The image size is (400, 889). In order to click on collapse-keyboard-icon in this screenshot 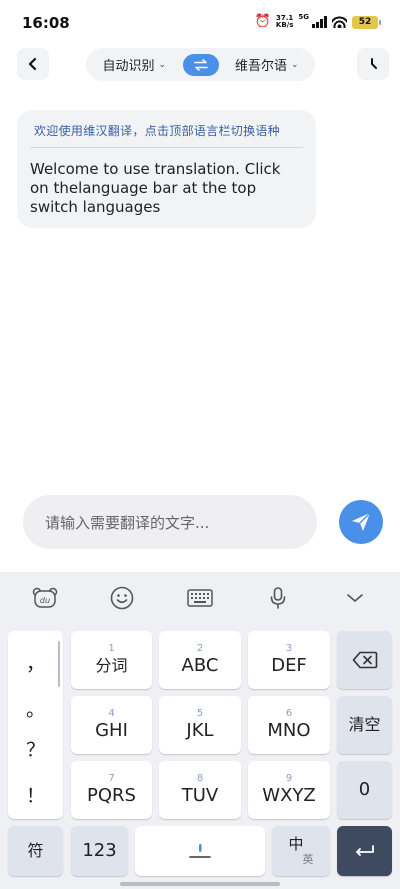, I will do `click(355, 598)`.